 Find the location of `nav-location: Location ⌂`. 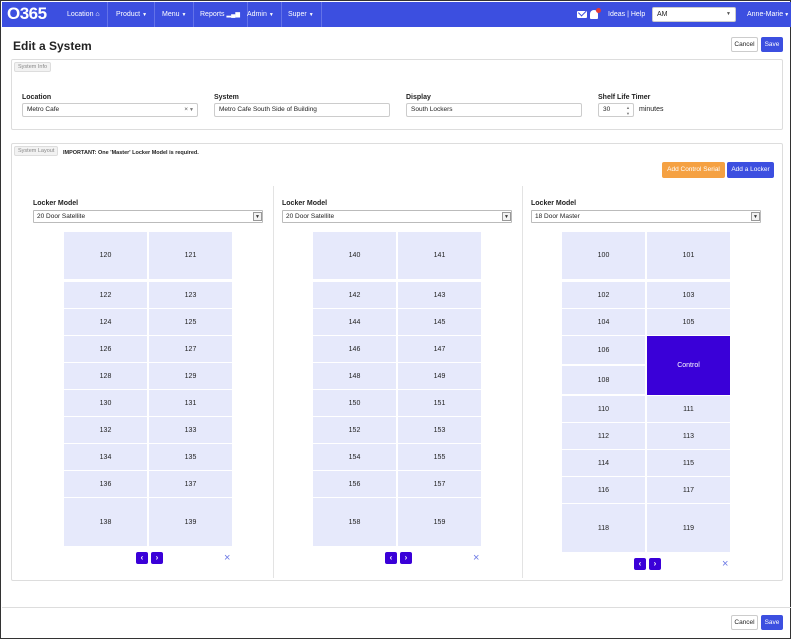

nav-location: Location ⌂ is located at coordinates (84, 14).